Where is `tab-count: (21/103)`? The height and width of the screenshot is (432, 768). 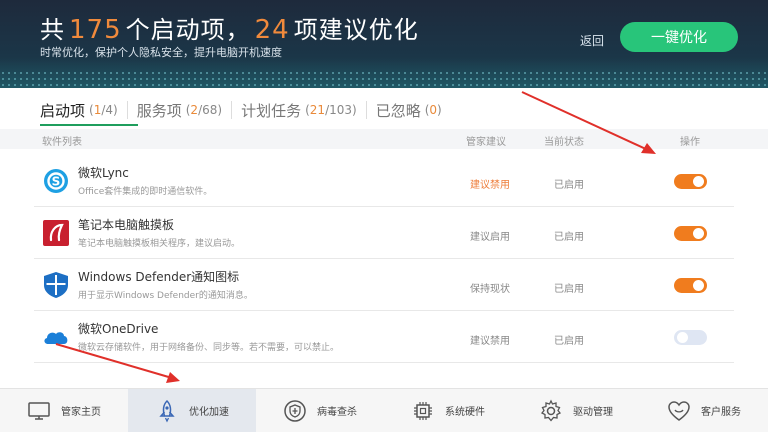 tab-count: (21/103) is located at coordinates (331, 110).